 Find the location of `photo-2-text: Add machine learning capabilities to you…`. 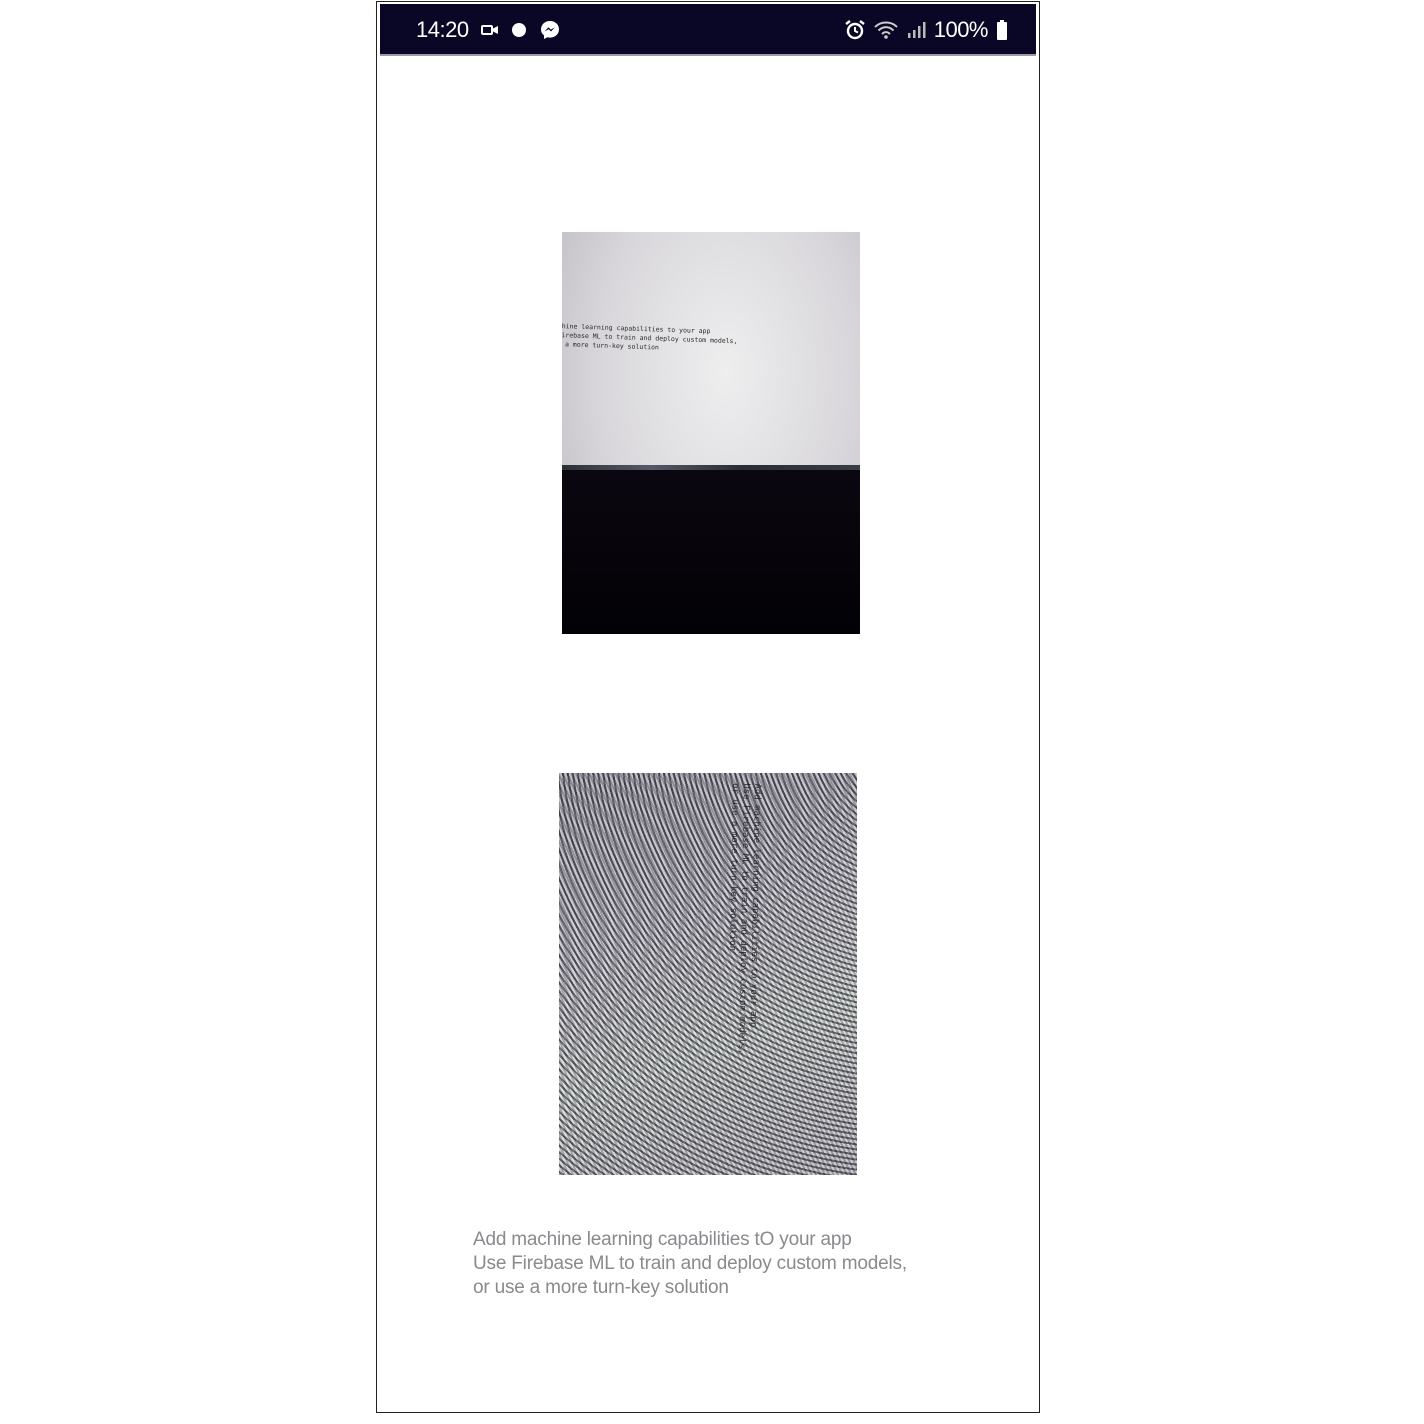

photo-2-text: Add machine learning capabilities to you… is located at coordinates (744, 919).